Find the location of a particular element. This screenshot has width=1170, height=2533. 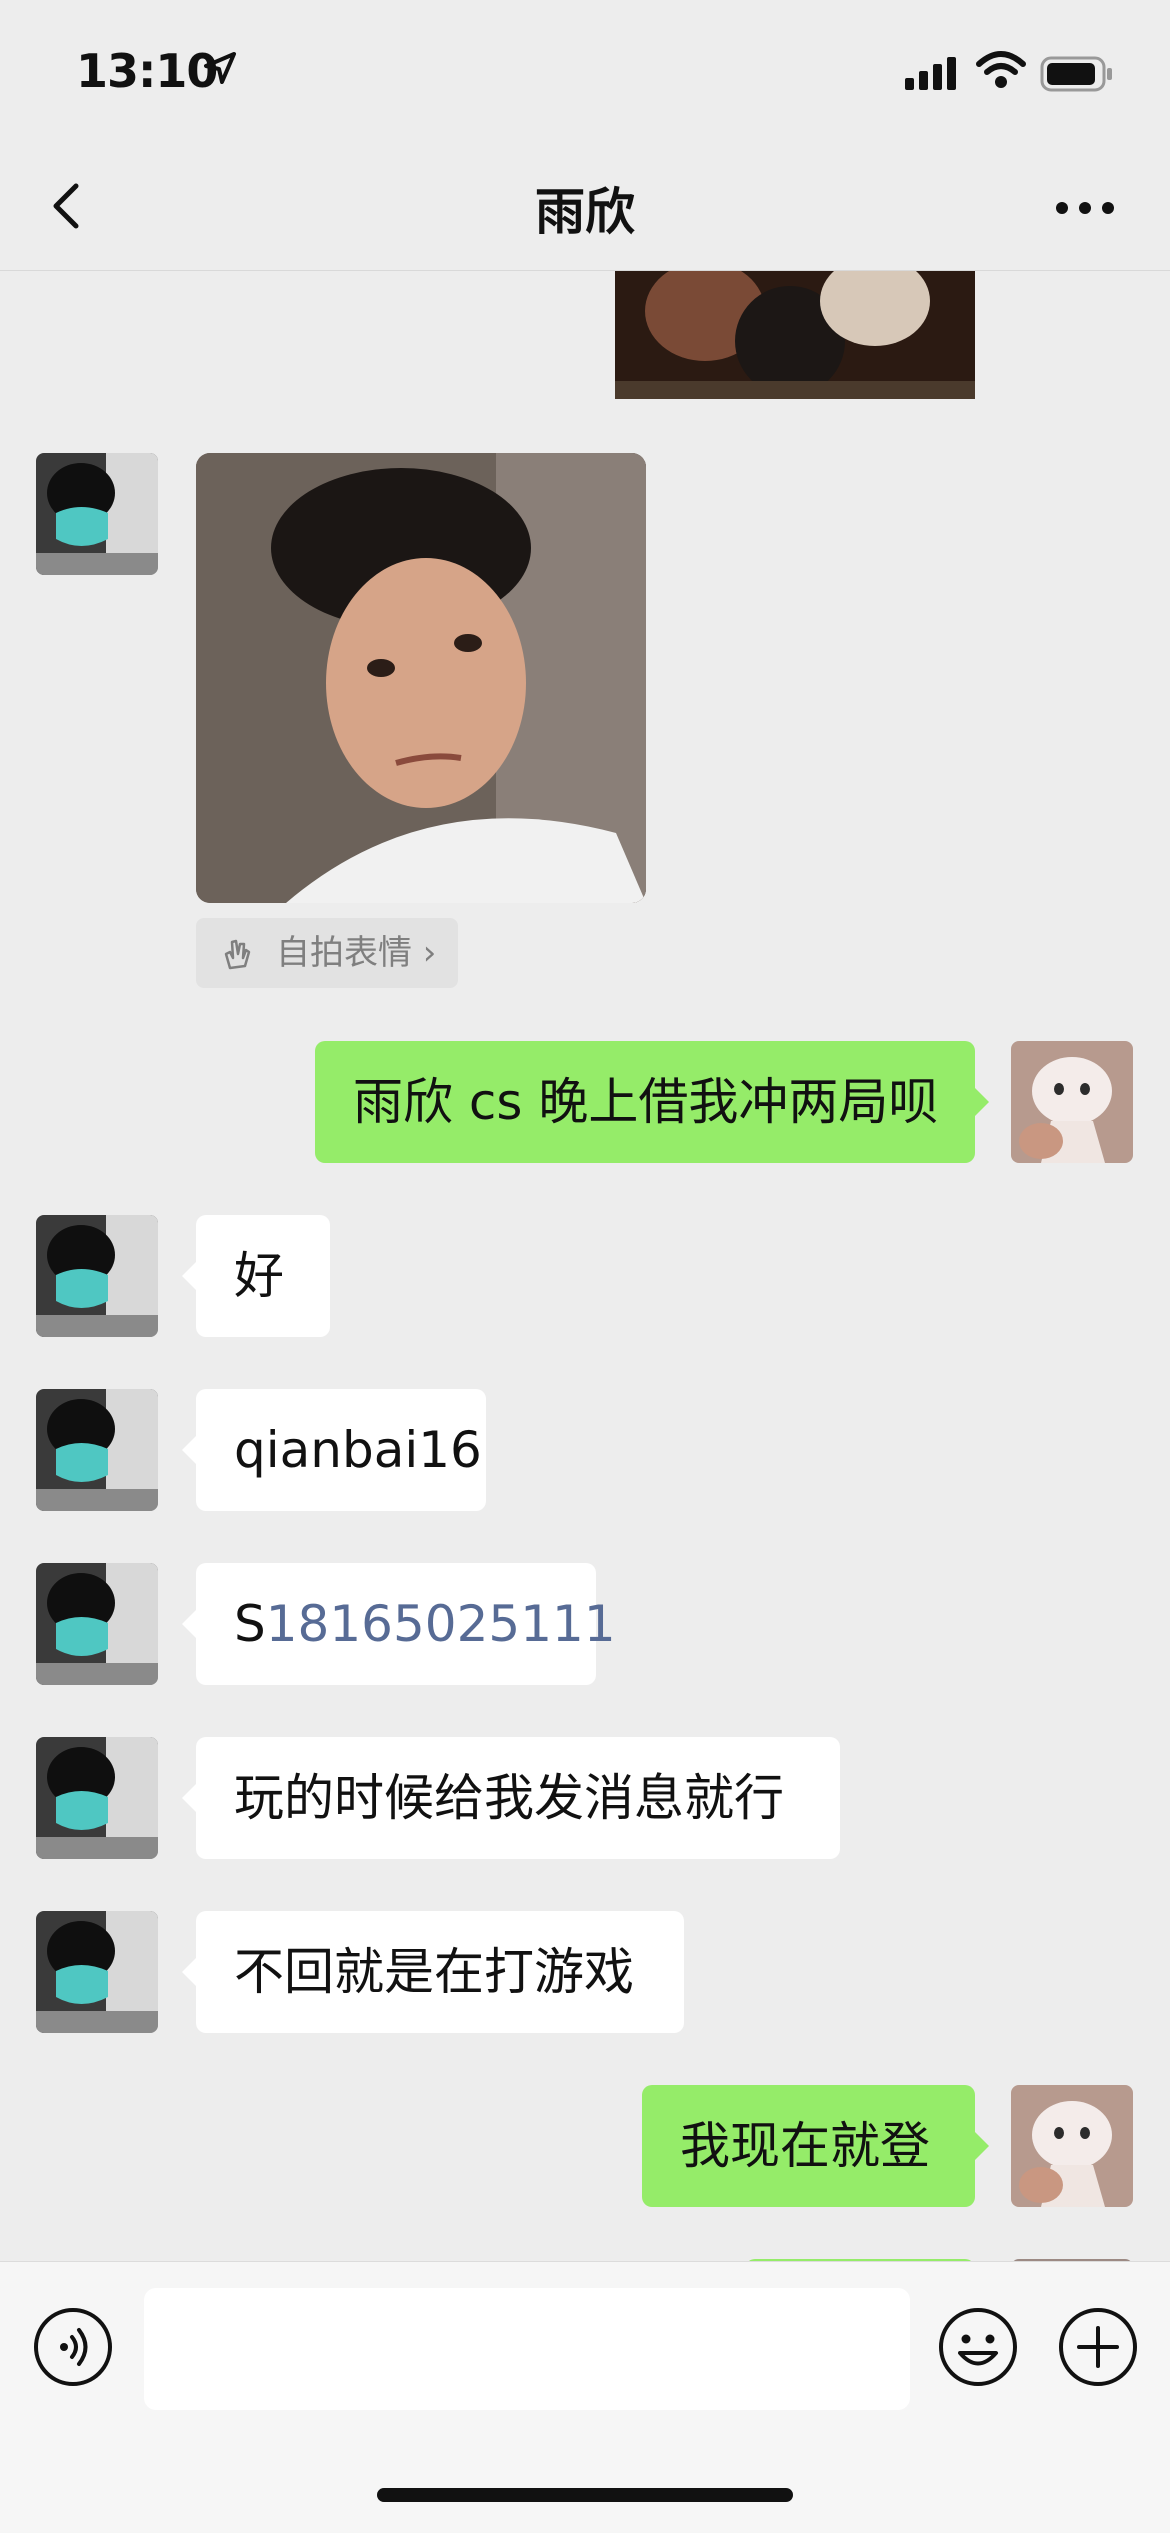

received-message-bubble: 不回就是在打游戏 is located at coordinates (433, 1972).